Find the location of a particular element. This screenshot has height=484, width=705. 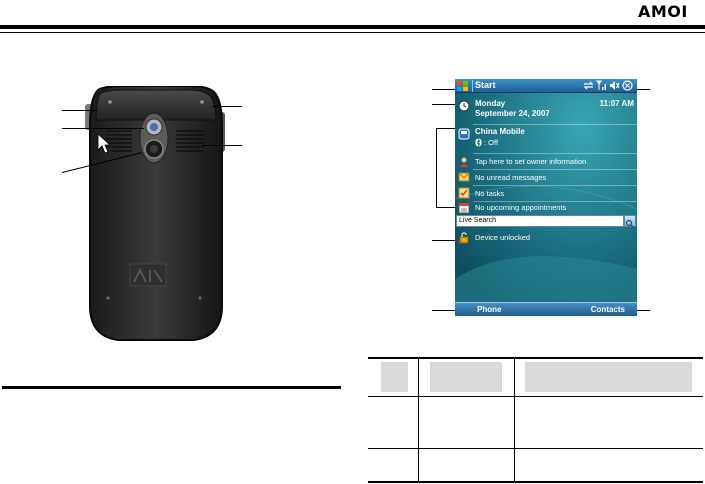

live-search-input: Live Search is located at coordinates (540, 221).